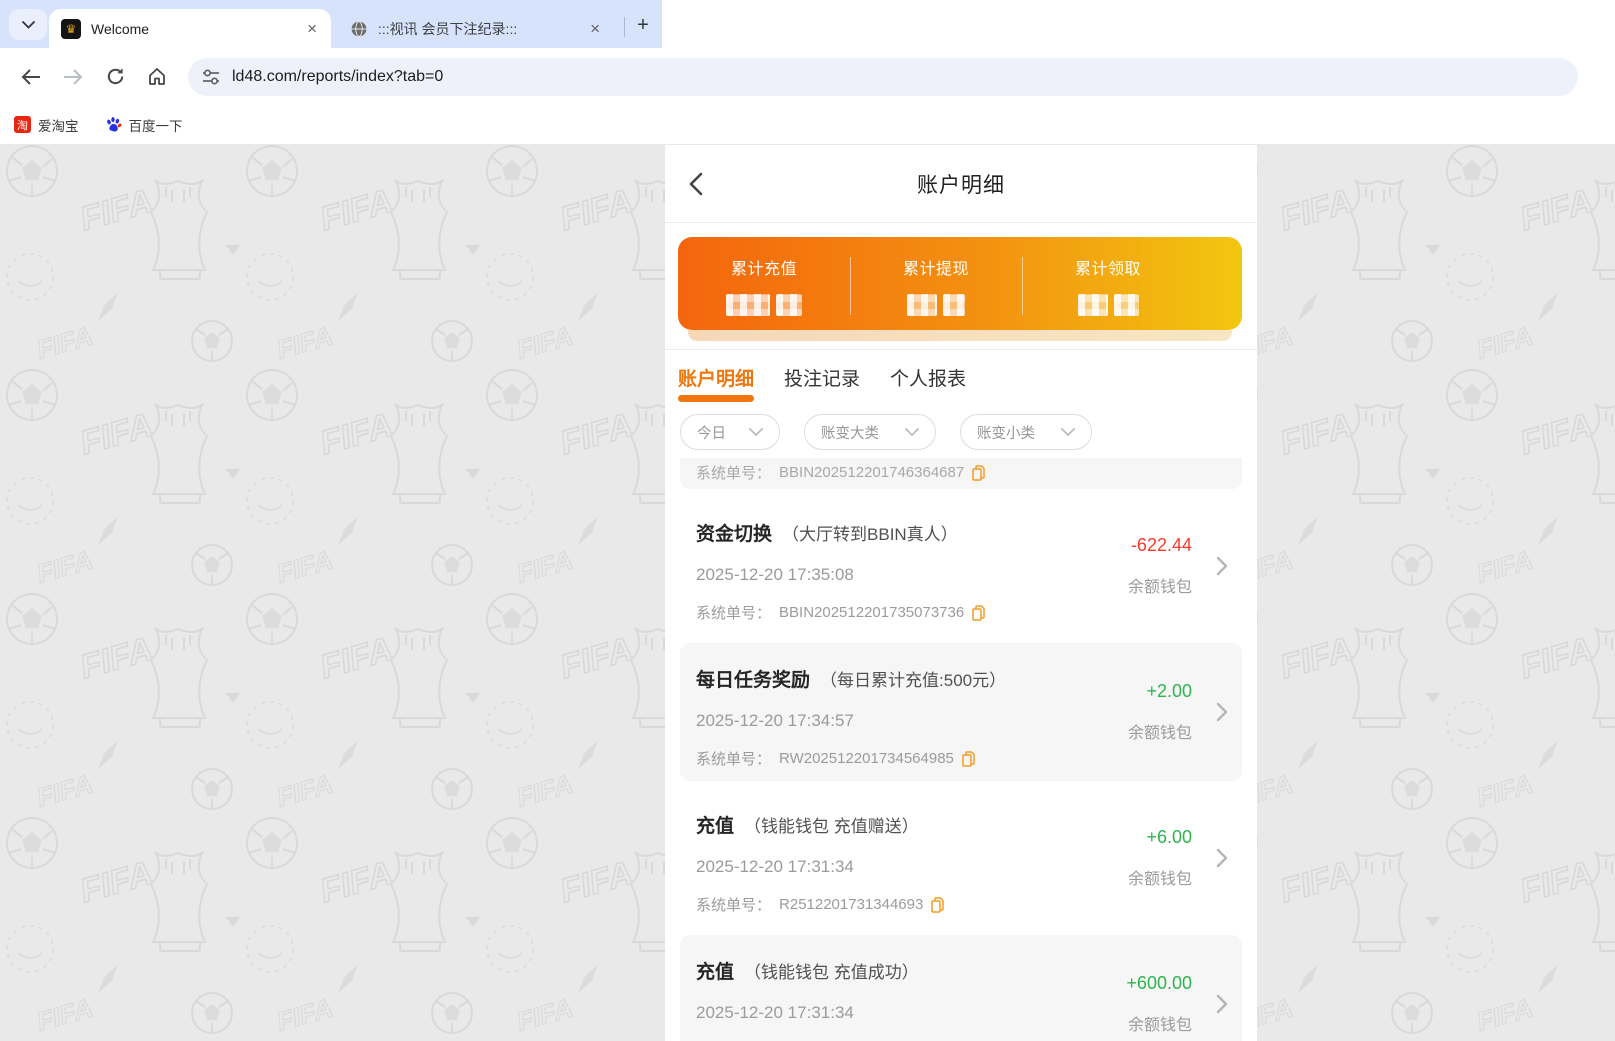 The image size is (1615, 1041). I want to click on serial-number: BBIN202512201746364687, so click(872, 472).